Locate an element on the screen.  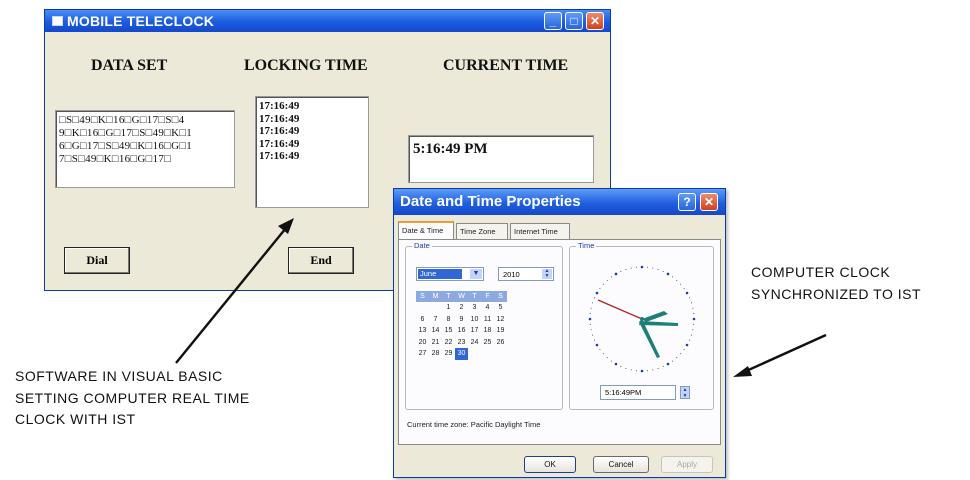
right-annotation-line: COMPUTER CLOCK is located at coordinates (821, 272).